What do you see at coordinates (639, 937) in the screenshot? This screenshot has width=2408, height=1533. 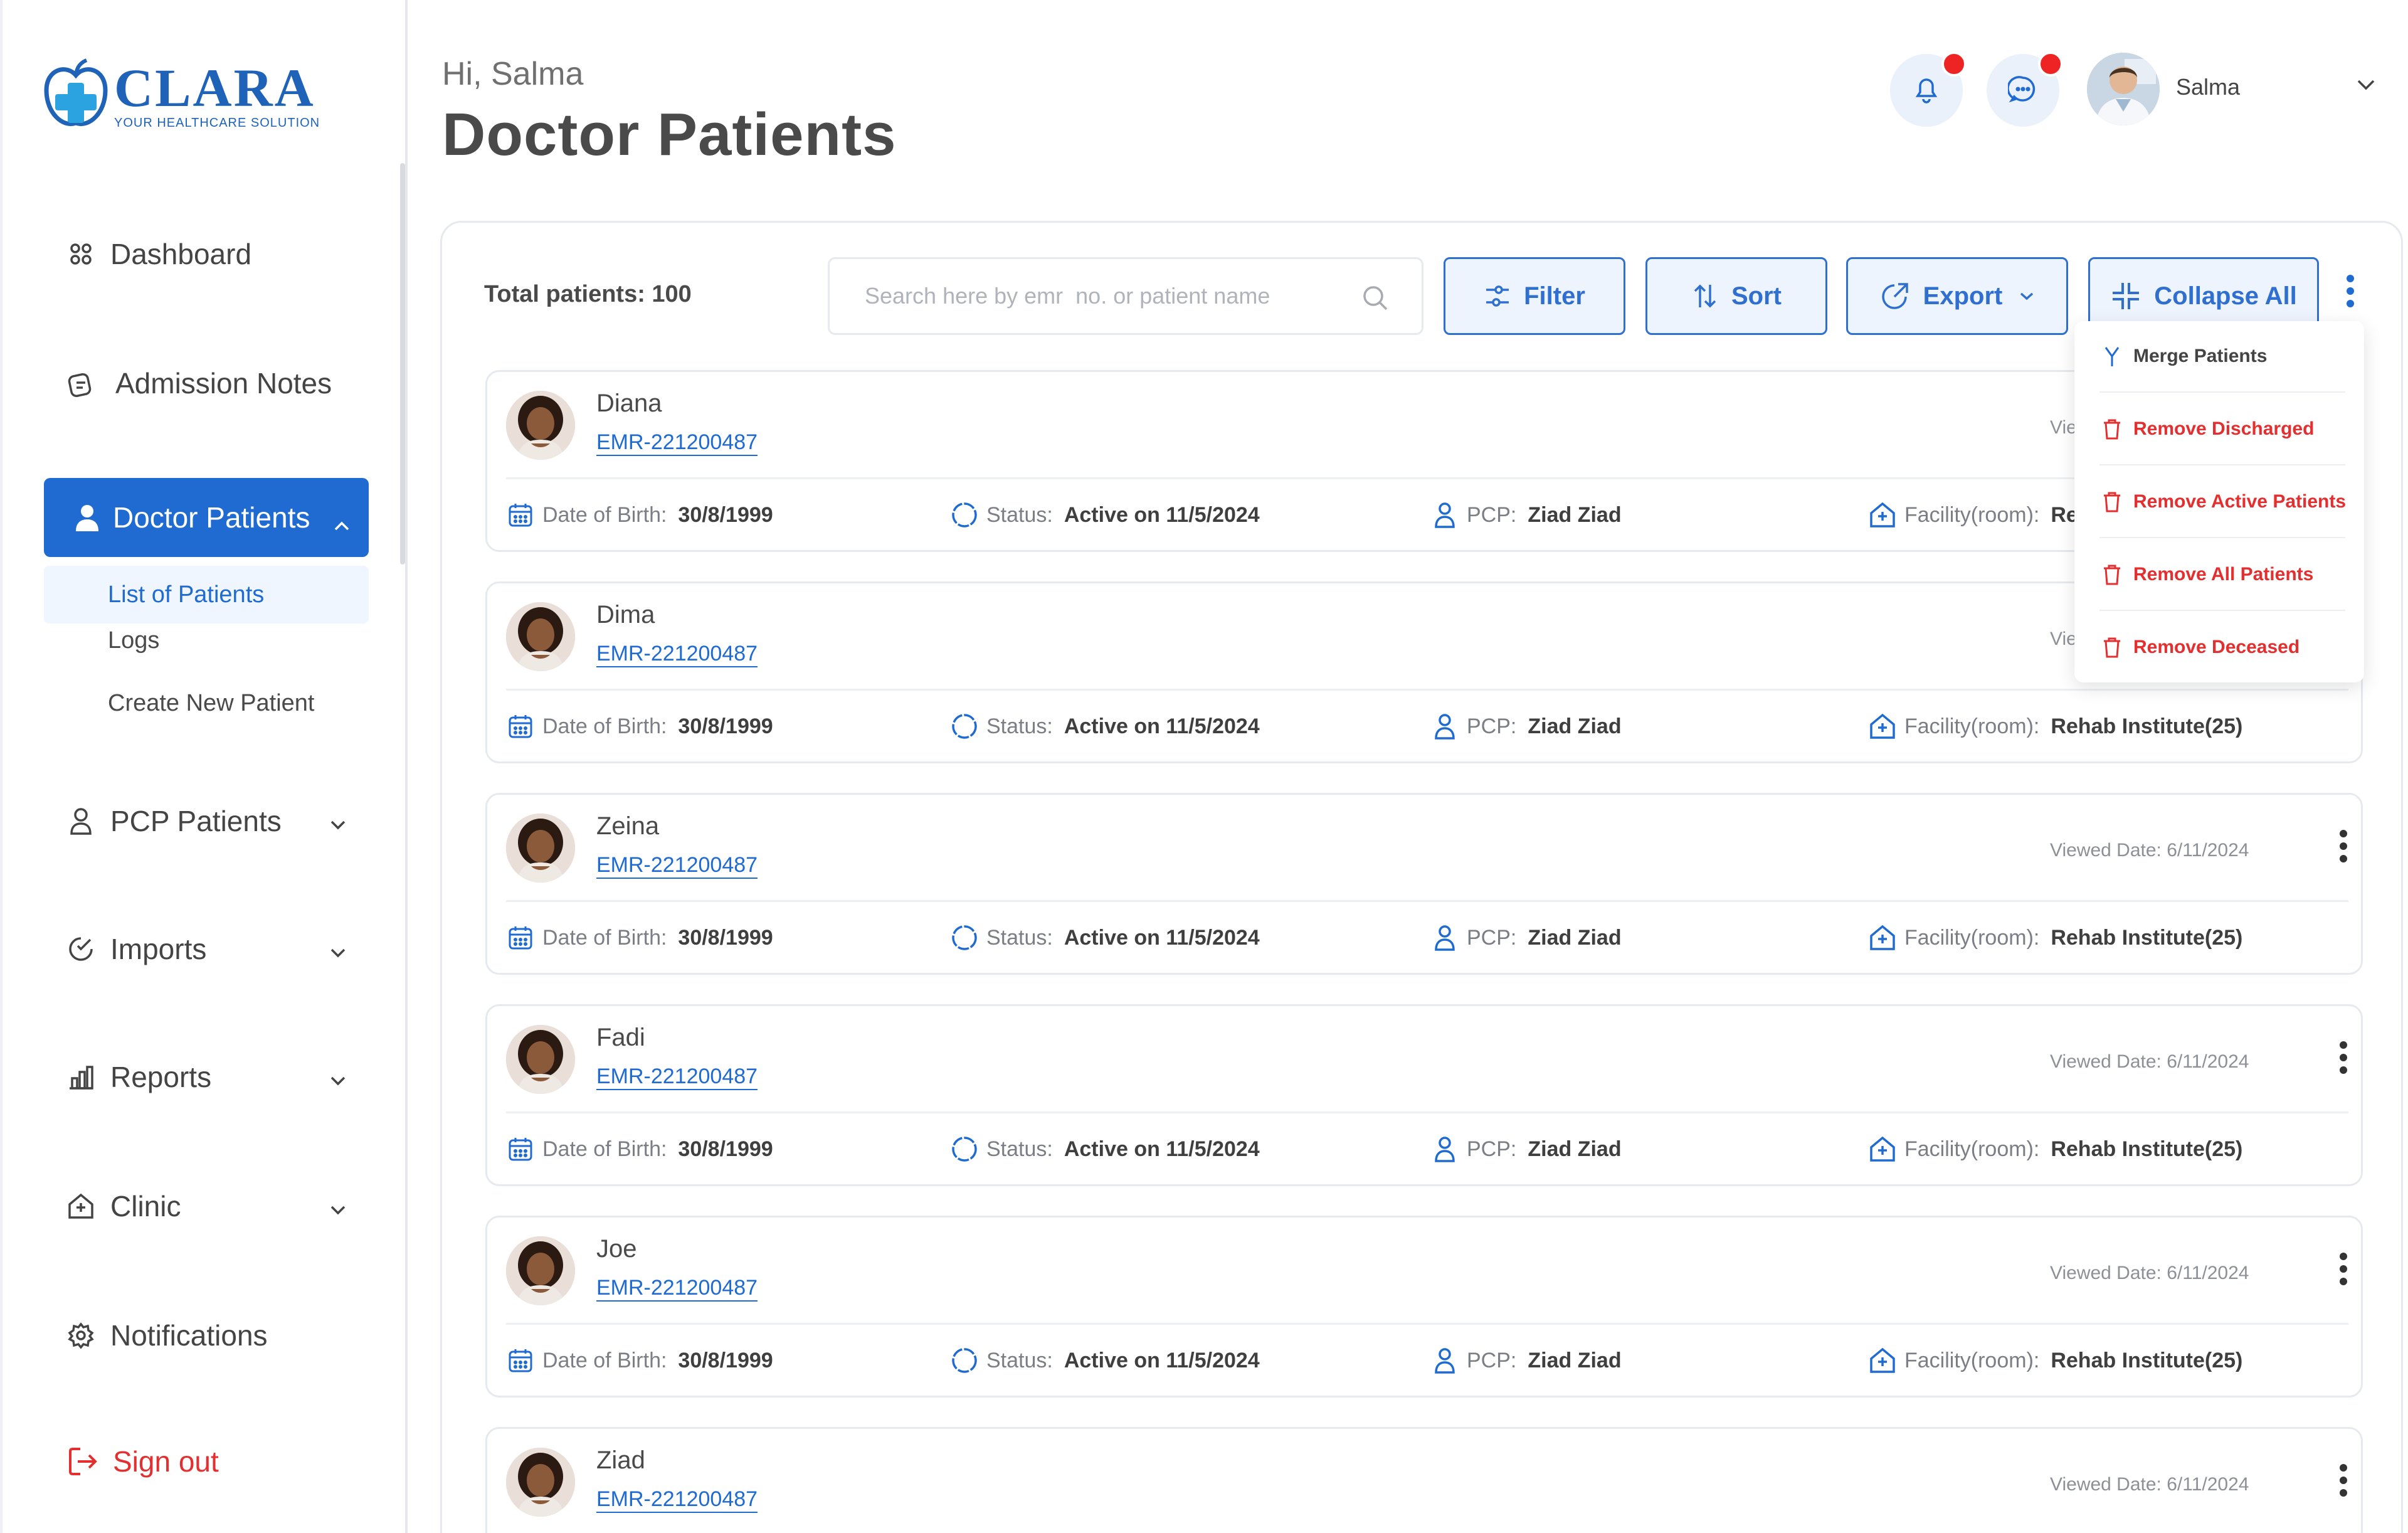 I see `dob-field: Date of Birth: 30/8/1999` at bounding box center [639, 937].